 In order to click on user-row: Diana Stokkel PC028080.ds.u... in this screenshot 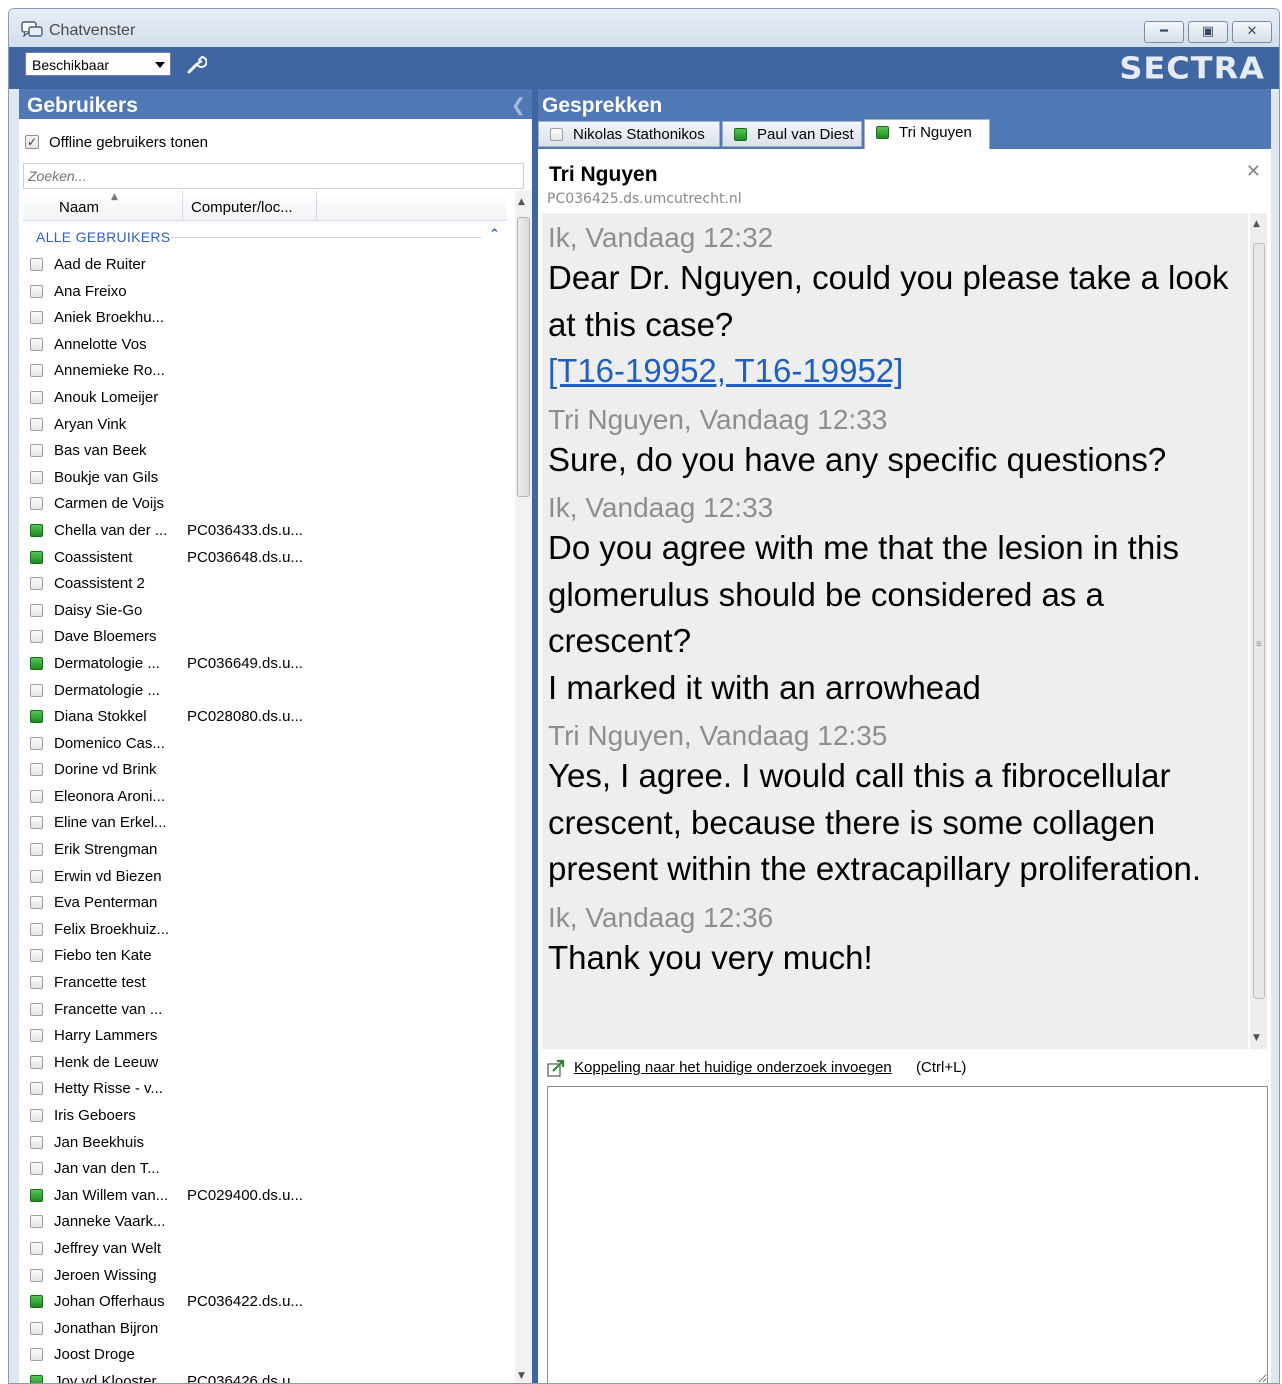, I will do `click(265, 717)`.